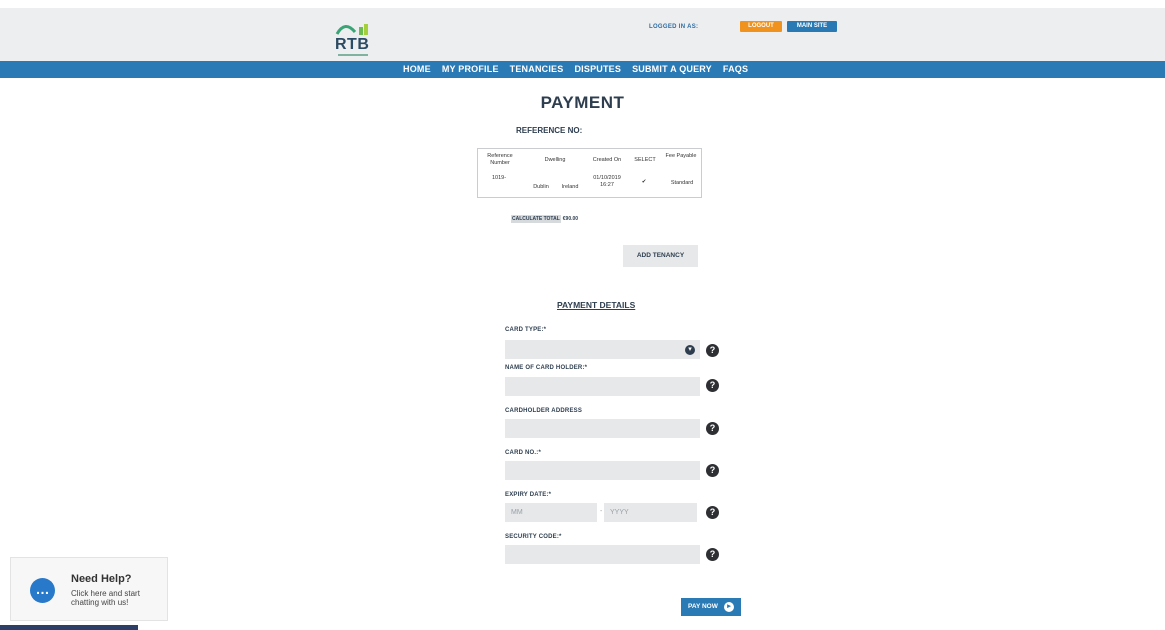  I want to click on card-type-label: CARD TYPE:*, so click(526, 330).